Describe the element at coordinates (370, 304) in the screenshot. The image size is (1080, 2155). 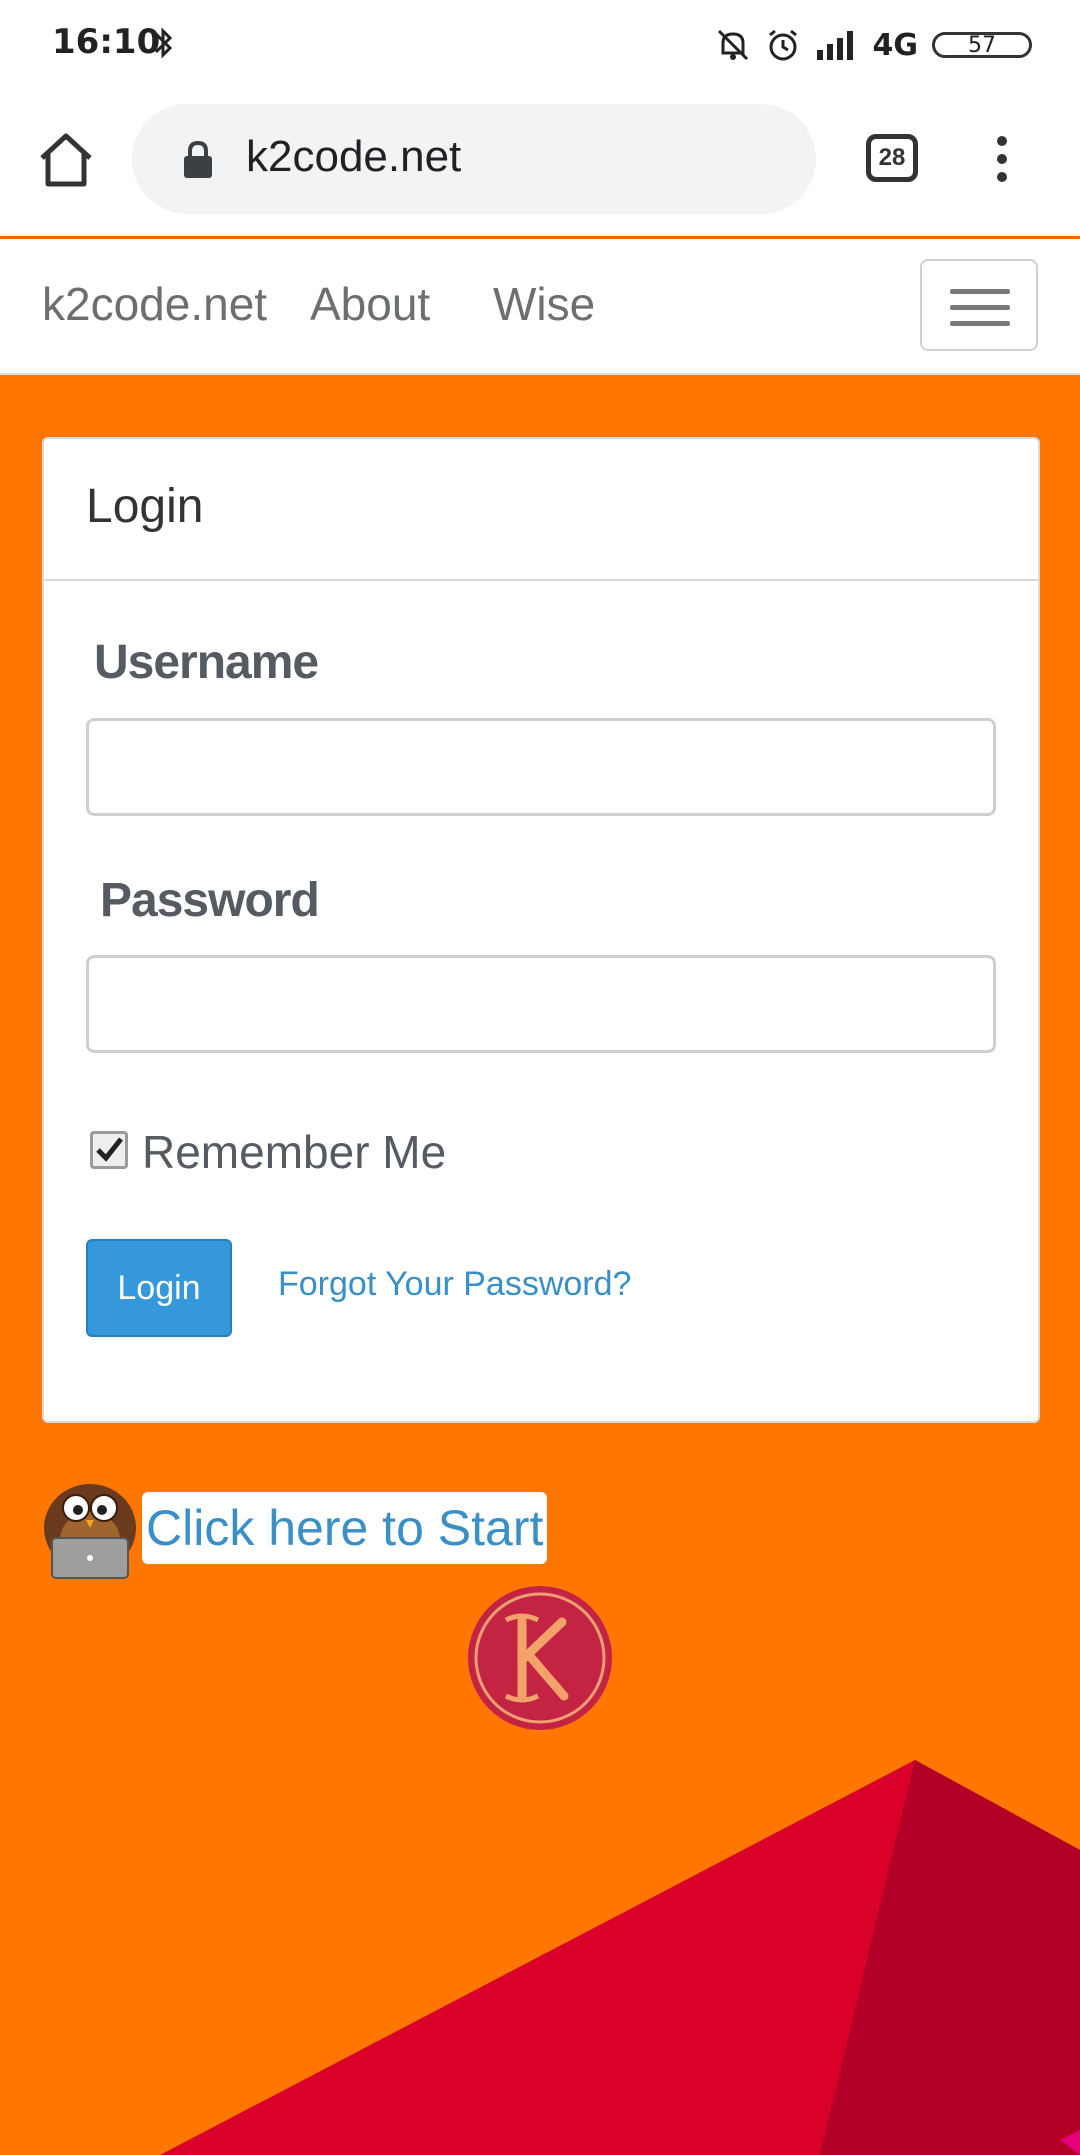
I see `nav-link-about: About` at that location.